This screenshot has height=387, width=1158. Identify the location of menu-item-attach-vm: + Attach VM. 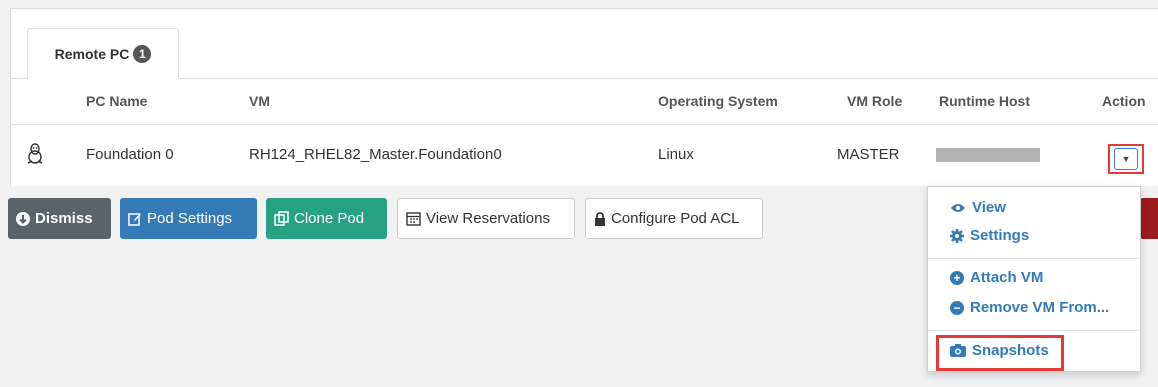
(996, 277).